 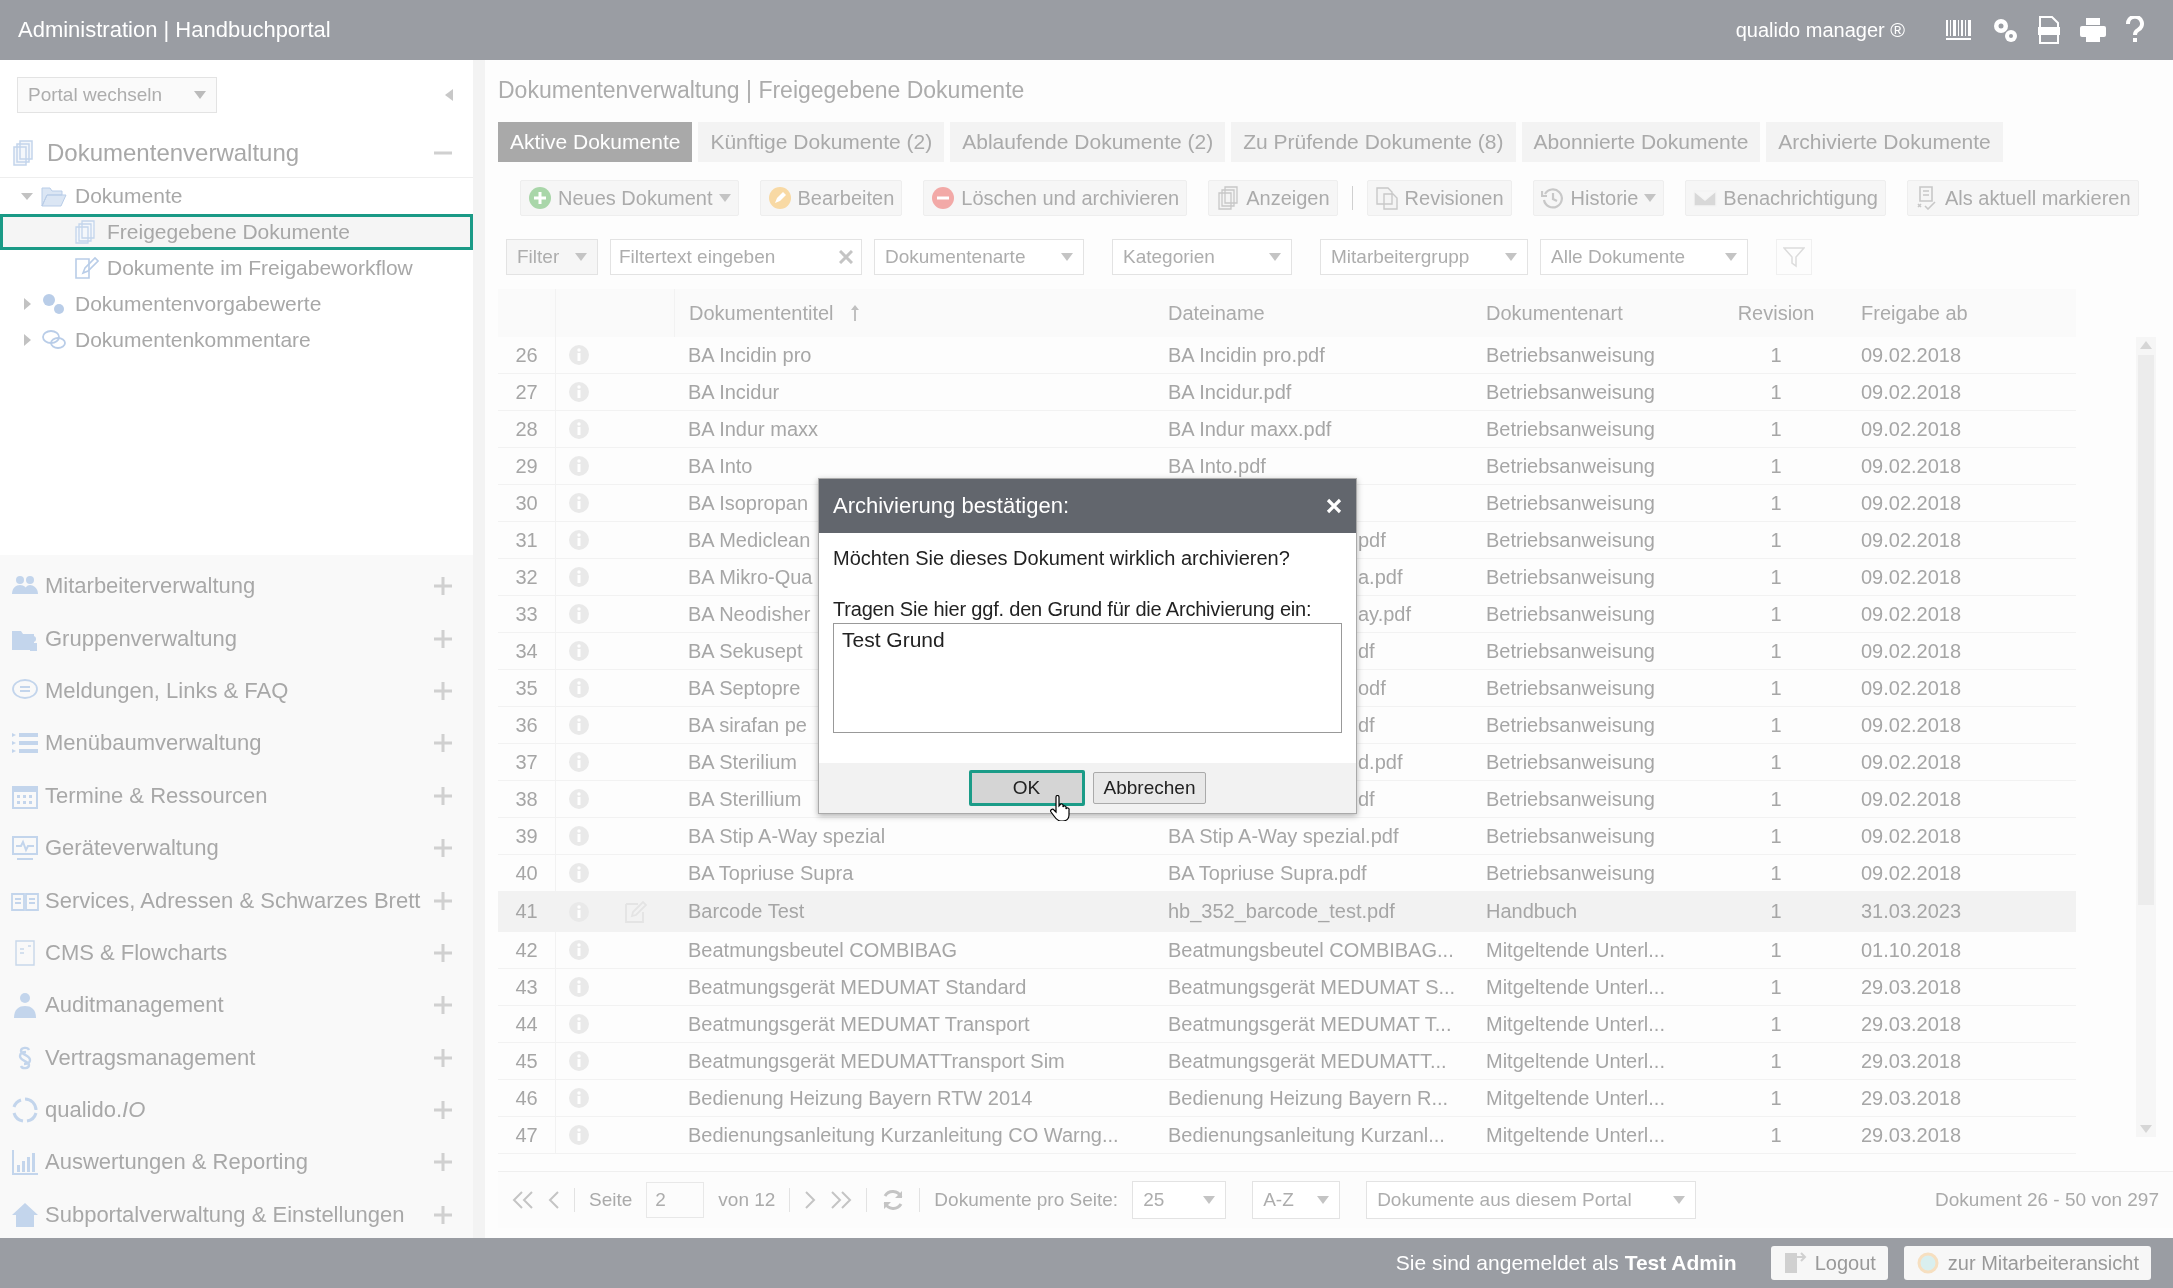 I want to click on table-cell: BA Incidin pro, so click(x=750, y=355).